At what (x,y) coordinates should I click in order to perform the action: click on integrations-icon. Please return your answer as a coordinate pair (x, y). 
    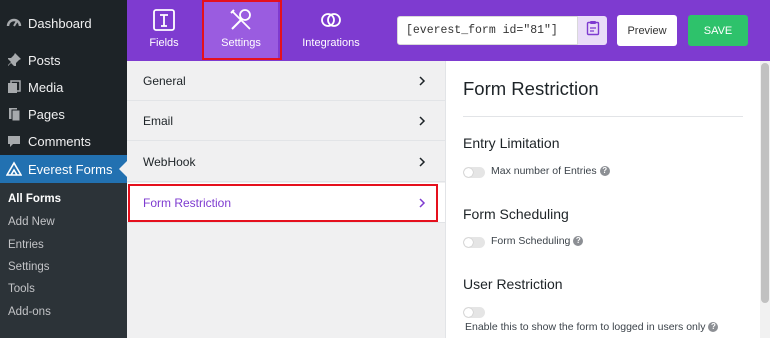
    Looking at the image, I should click on (331, 20).